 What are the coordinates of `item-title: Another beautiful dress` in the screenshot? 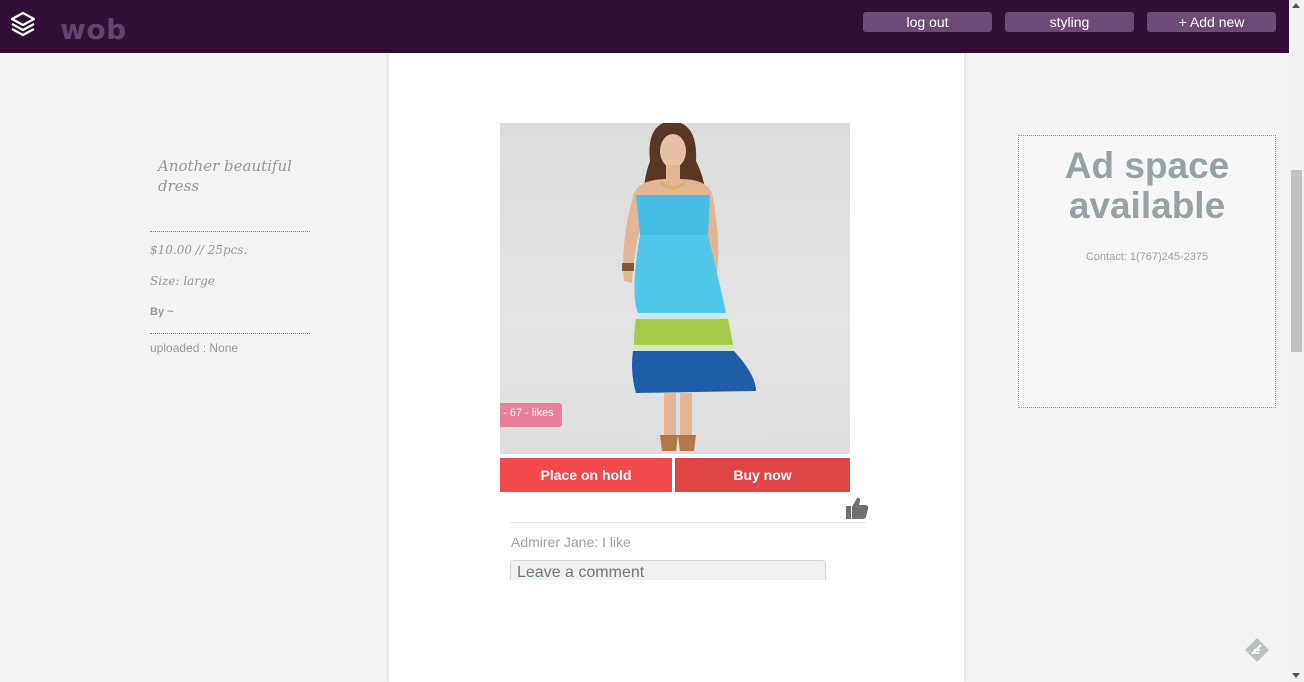 It's located at (225, 176).